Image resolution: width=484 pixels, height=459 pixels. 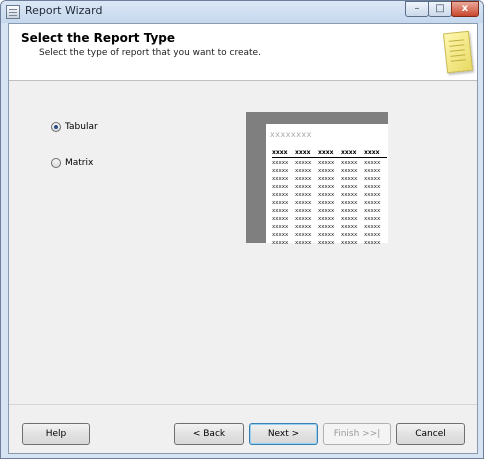 I want to click on tabular-label: Tabular, so click(x=81, y=127).